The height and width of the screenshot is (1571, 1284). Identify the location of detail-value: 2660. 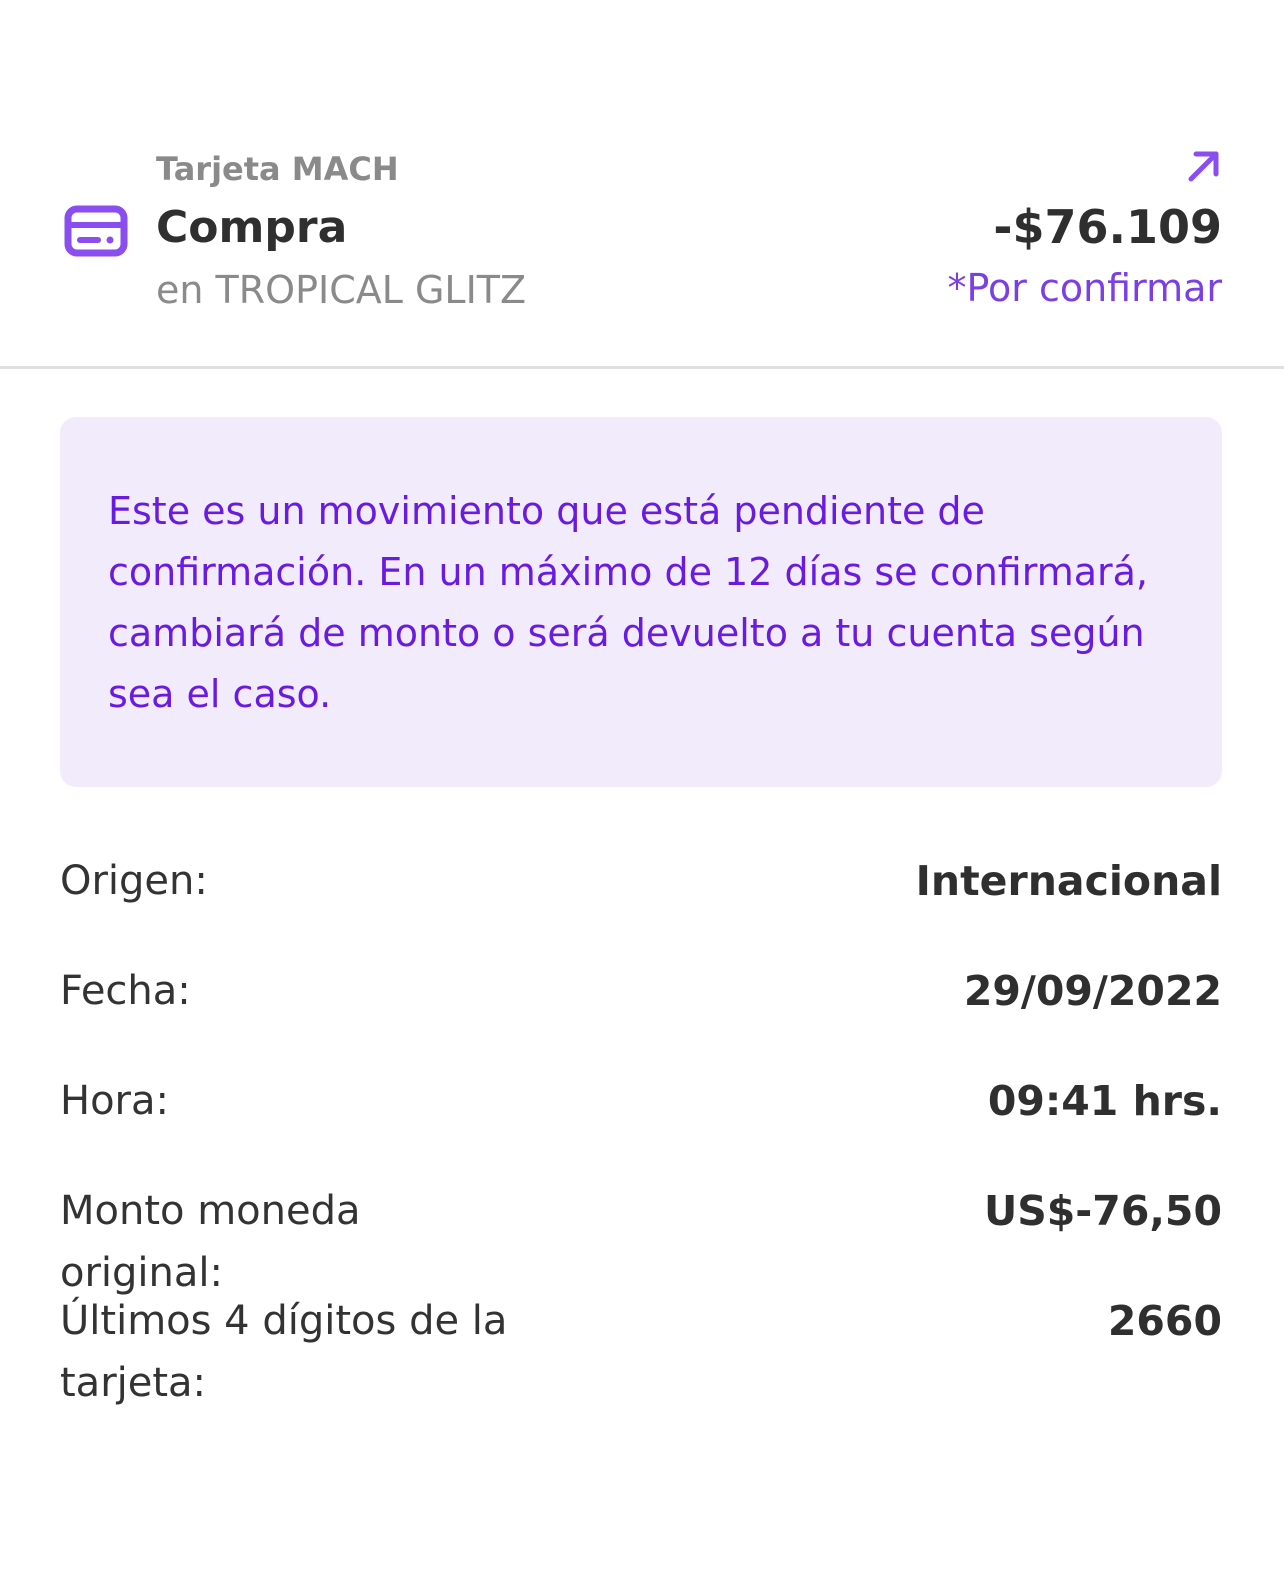
(1164, 1321).